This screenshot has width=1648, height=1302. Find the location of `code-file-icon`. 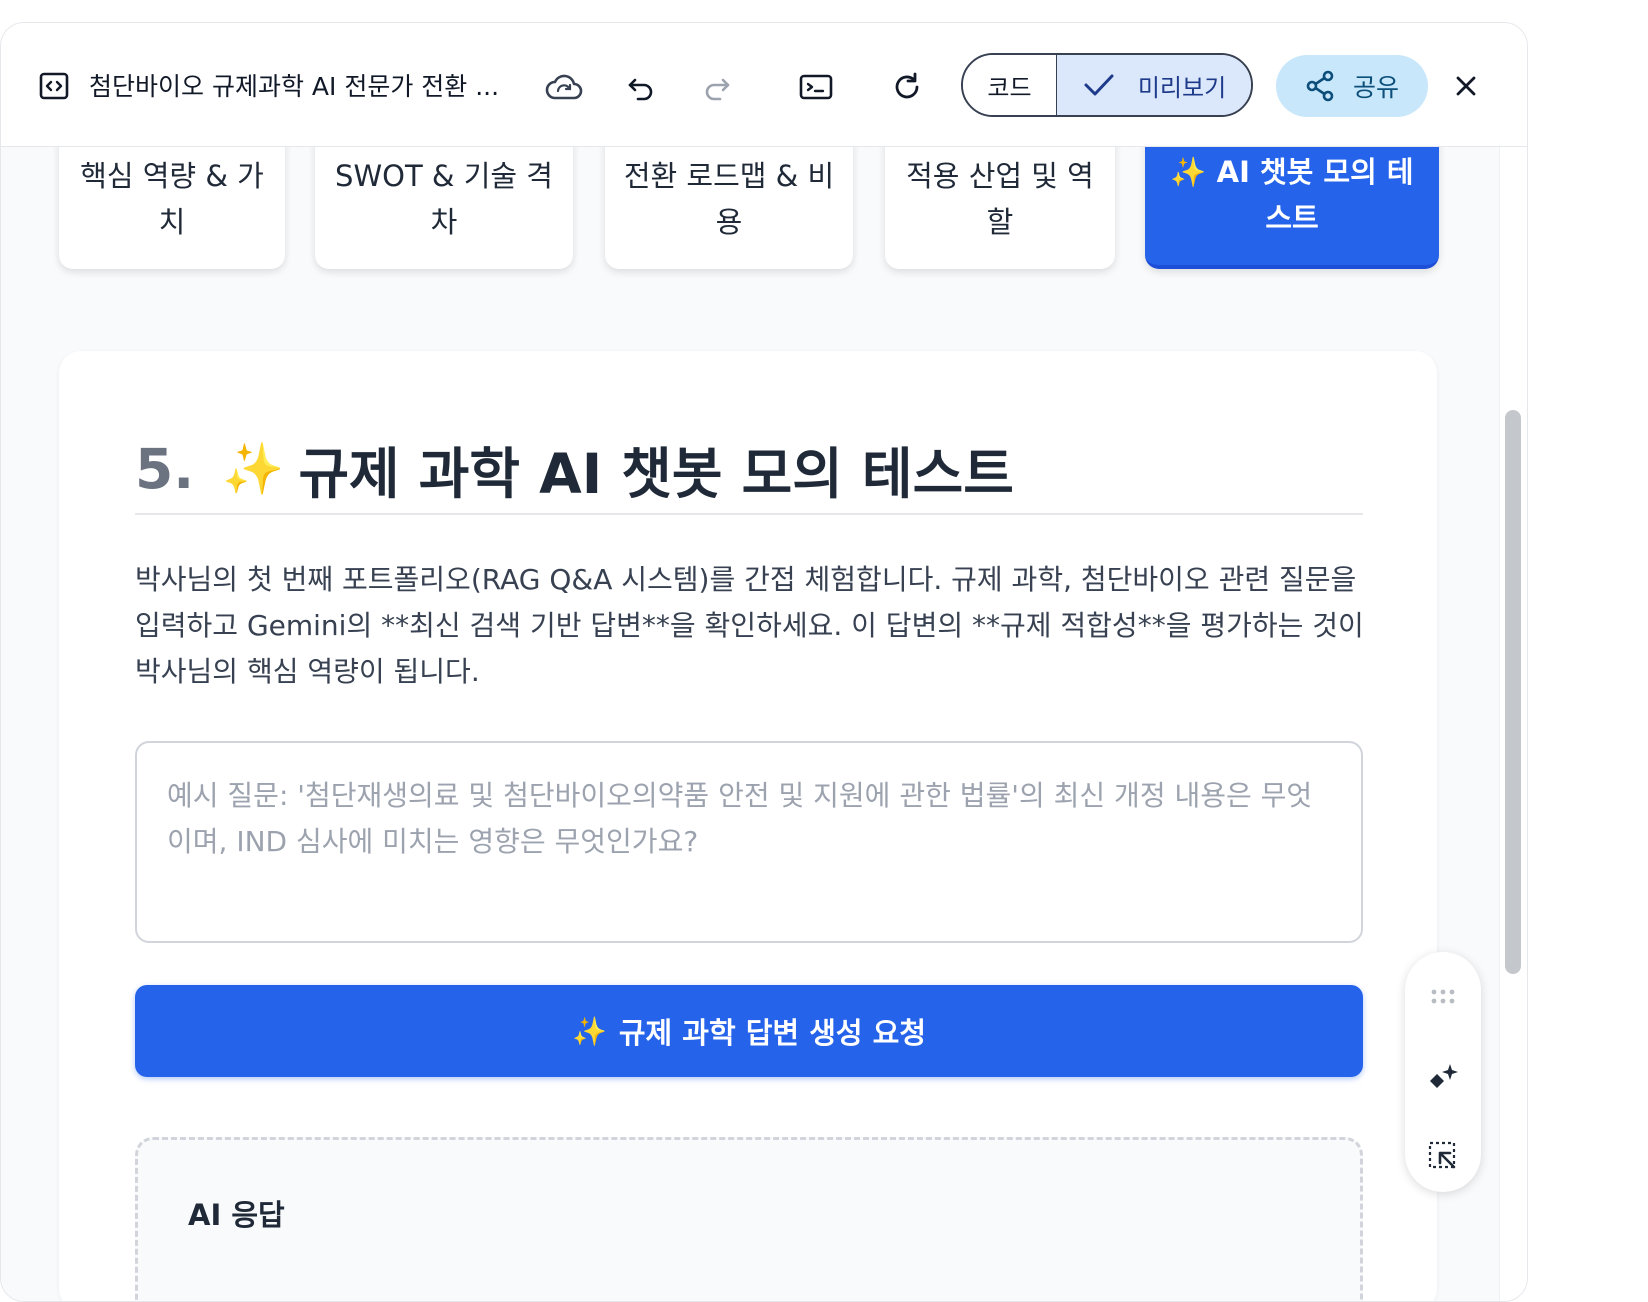

code-file-icon is located at coordinates (54, 86).